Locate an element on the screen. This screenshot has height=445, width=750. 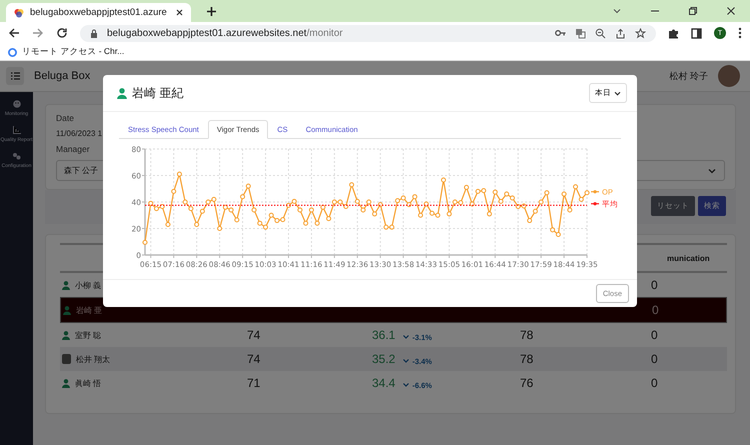
app-title: Beluga Box is located at coordinates (62, 76).